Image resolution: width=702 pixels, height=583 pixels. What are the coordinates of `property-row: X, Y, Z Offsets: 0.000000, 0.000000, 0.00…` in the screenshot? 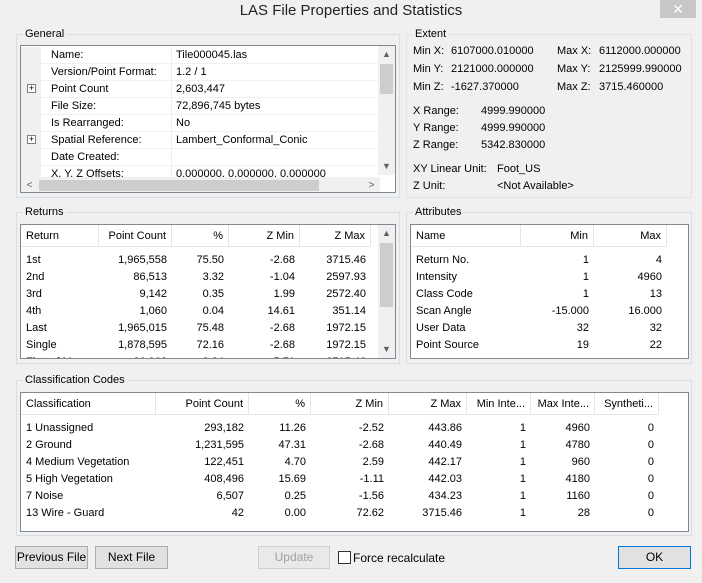 It's located at (199, 171).